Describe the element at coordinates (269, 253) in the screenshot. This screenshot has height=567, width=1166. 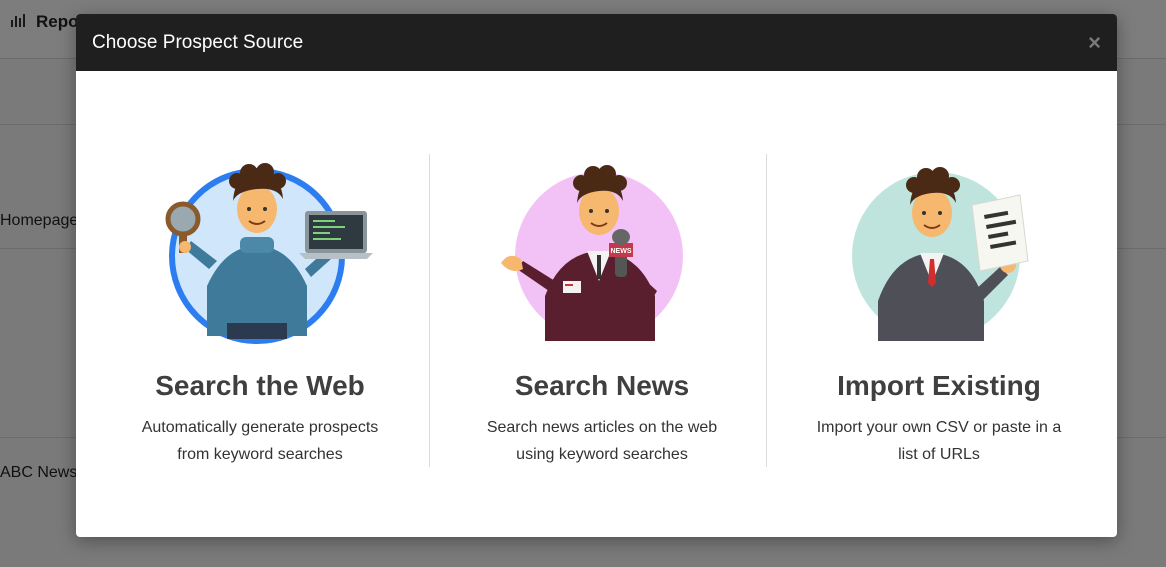
I see `person-magnifier-laptop-icon` at that location.